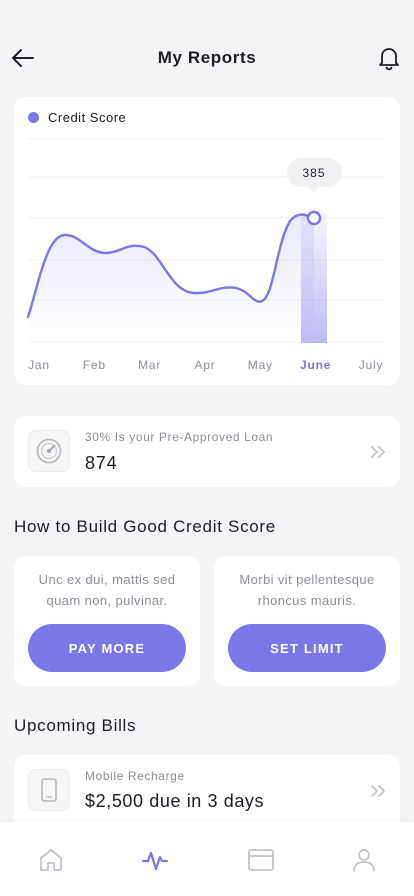 Image resolution: width=414 pixels, height=896 pixels. What do you see at coordinates (179, 437) in the screenshot?
I see `loan-caption: 30% Is your Pre-Approved Loan` at bounding box center [179, 437].